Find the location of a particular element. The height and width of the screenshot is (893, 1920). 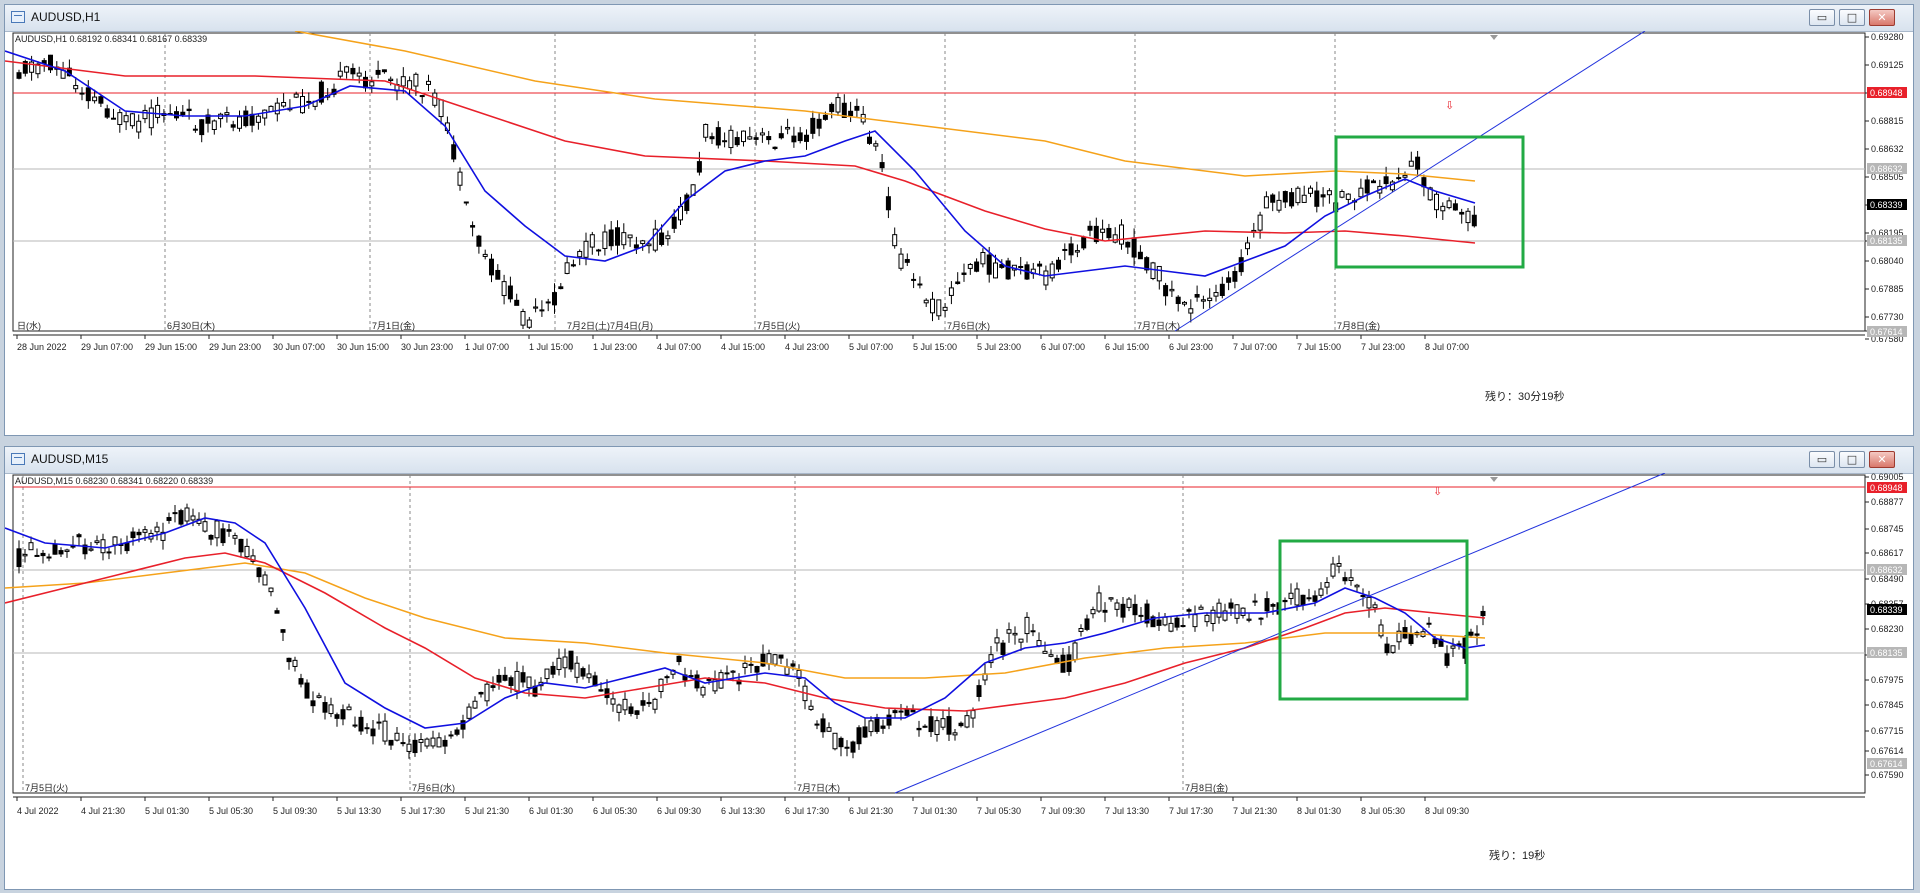

time-axis-label: 6 Jul 09:30 is located at coordinates (679, 811).